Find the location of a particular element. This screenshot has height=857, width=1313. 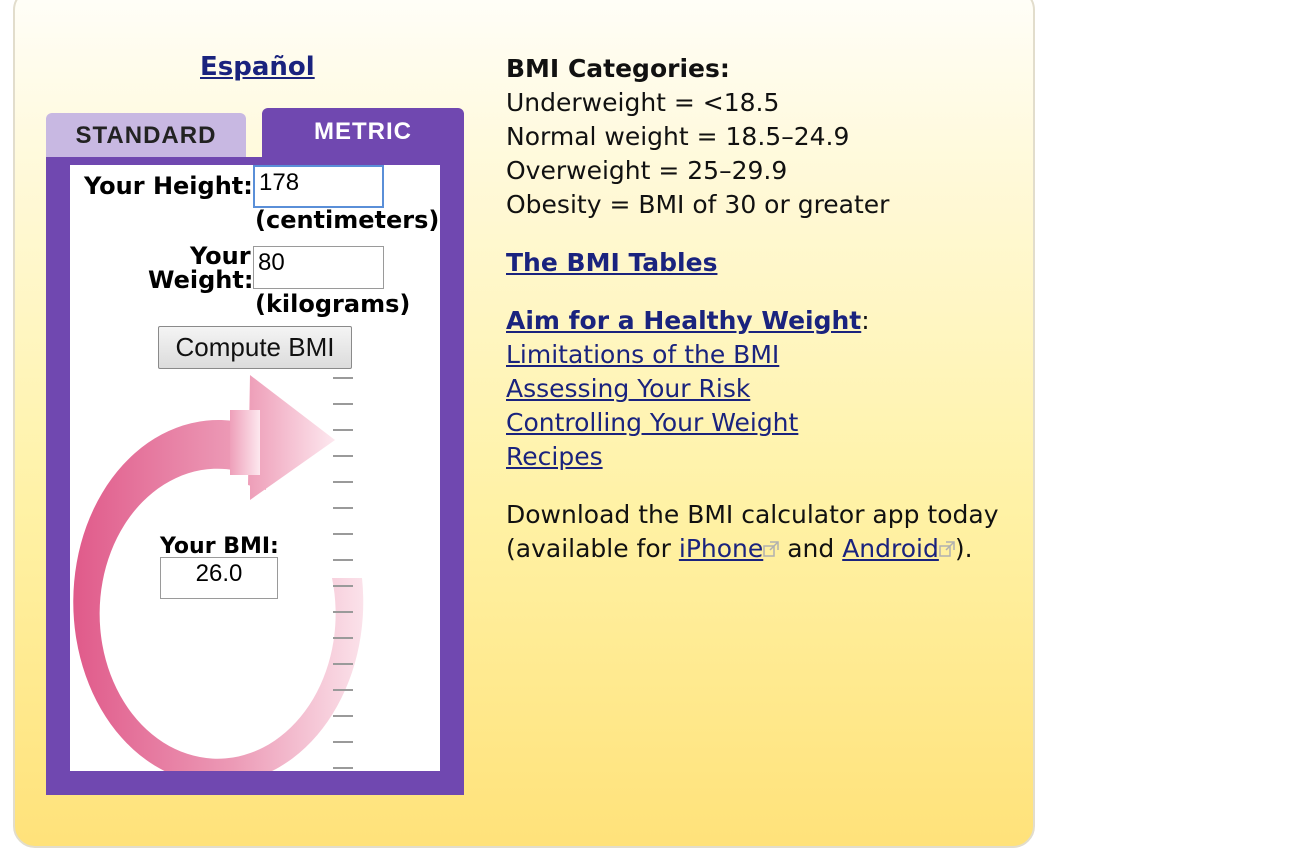

download-suffix: ). is located at coordinates (963, 548).